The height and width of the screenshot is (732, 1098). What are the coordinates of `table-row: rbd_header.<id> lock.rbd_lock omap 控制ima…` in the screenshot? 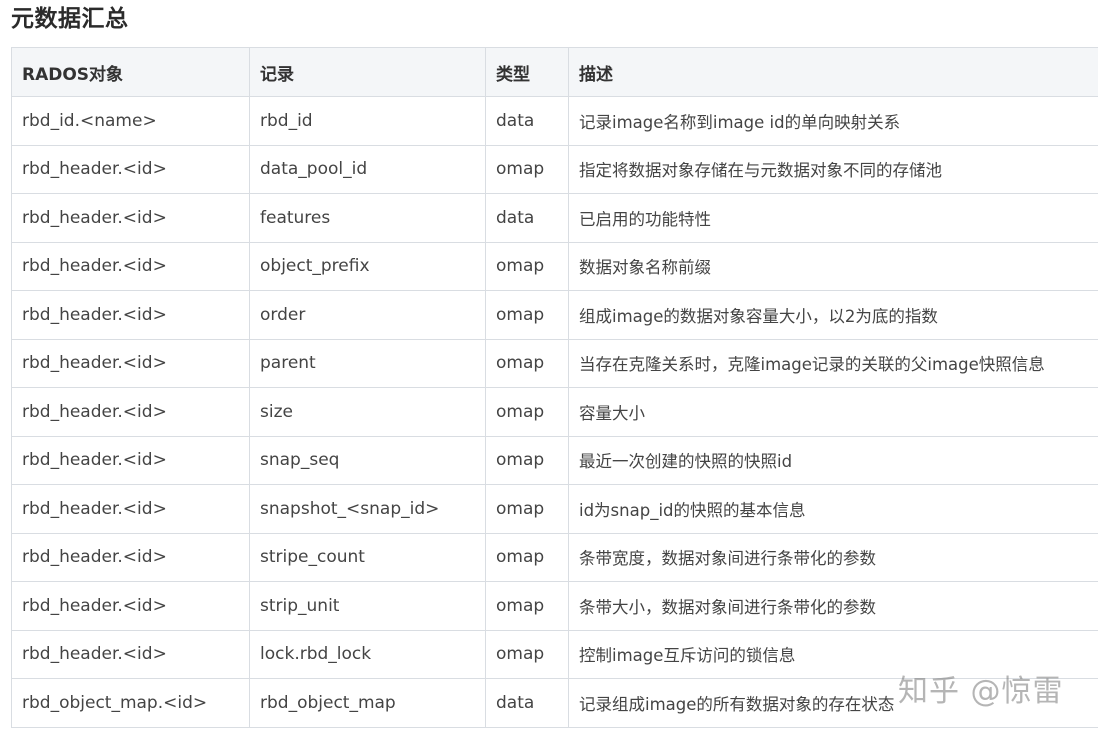 It's located at (554, 654).